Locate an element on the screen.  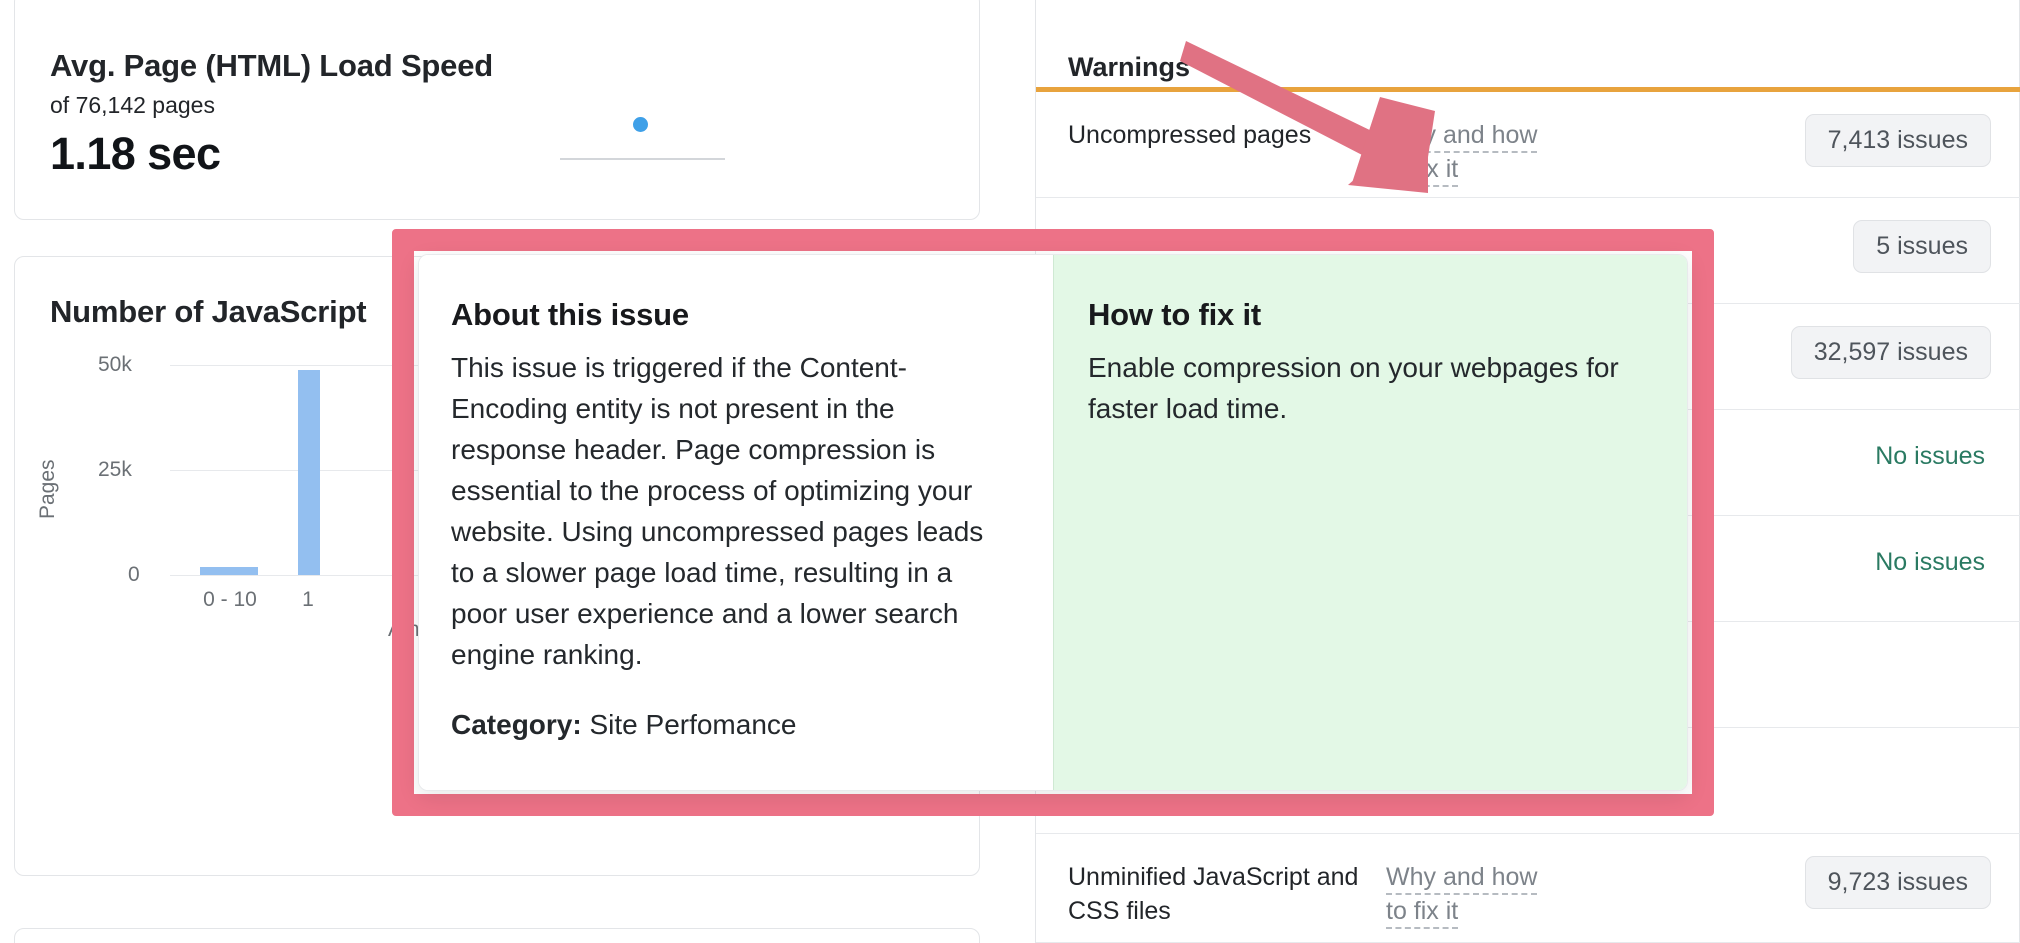
status-badge: 32,597 issues is located at coordinates (1890, 352).